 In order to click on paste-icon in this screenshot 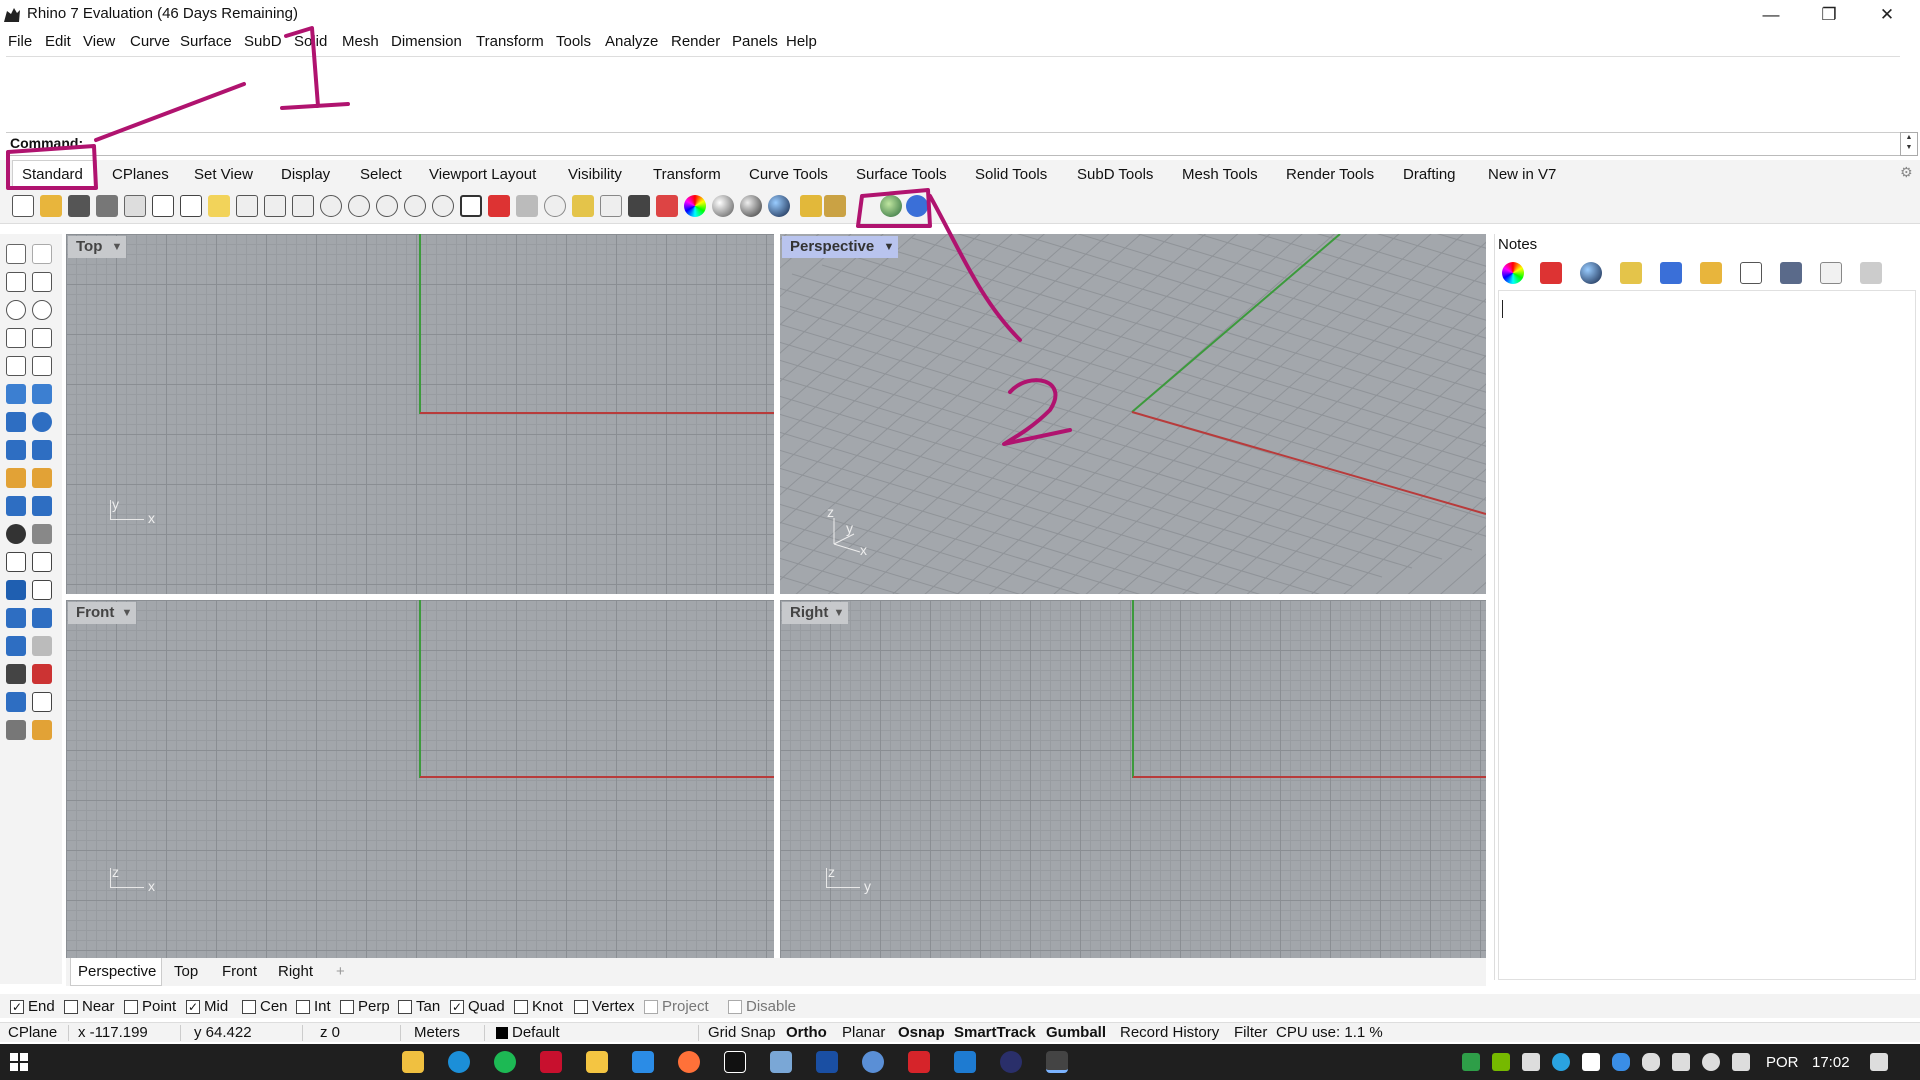, I will do `click(219, 206)`.